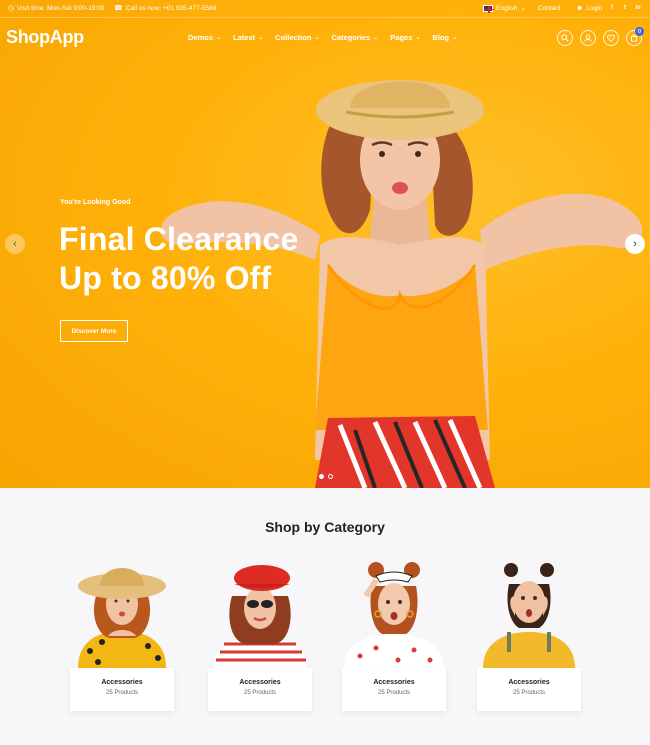  I want to click on hero-headline: Final Clearance Up to 80% Off, so click(179, 259).